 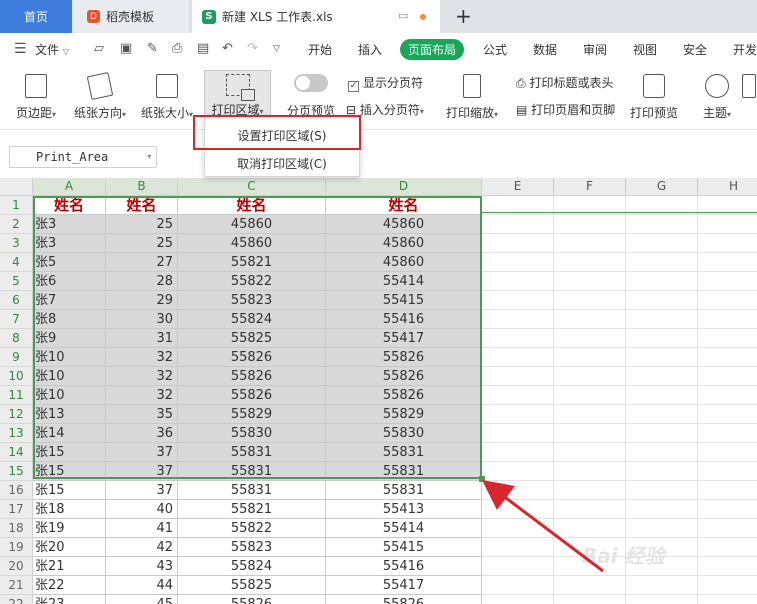 I want to click on theme-button: 主题▾, so click(x=717, y=97).